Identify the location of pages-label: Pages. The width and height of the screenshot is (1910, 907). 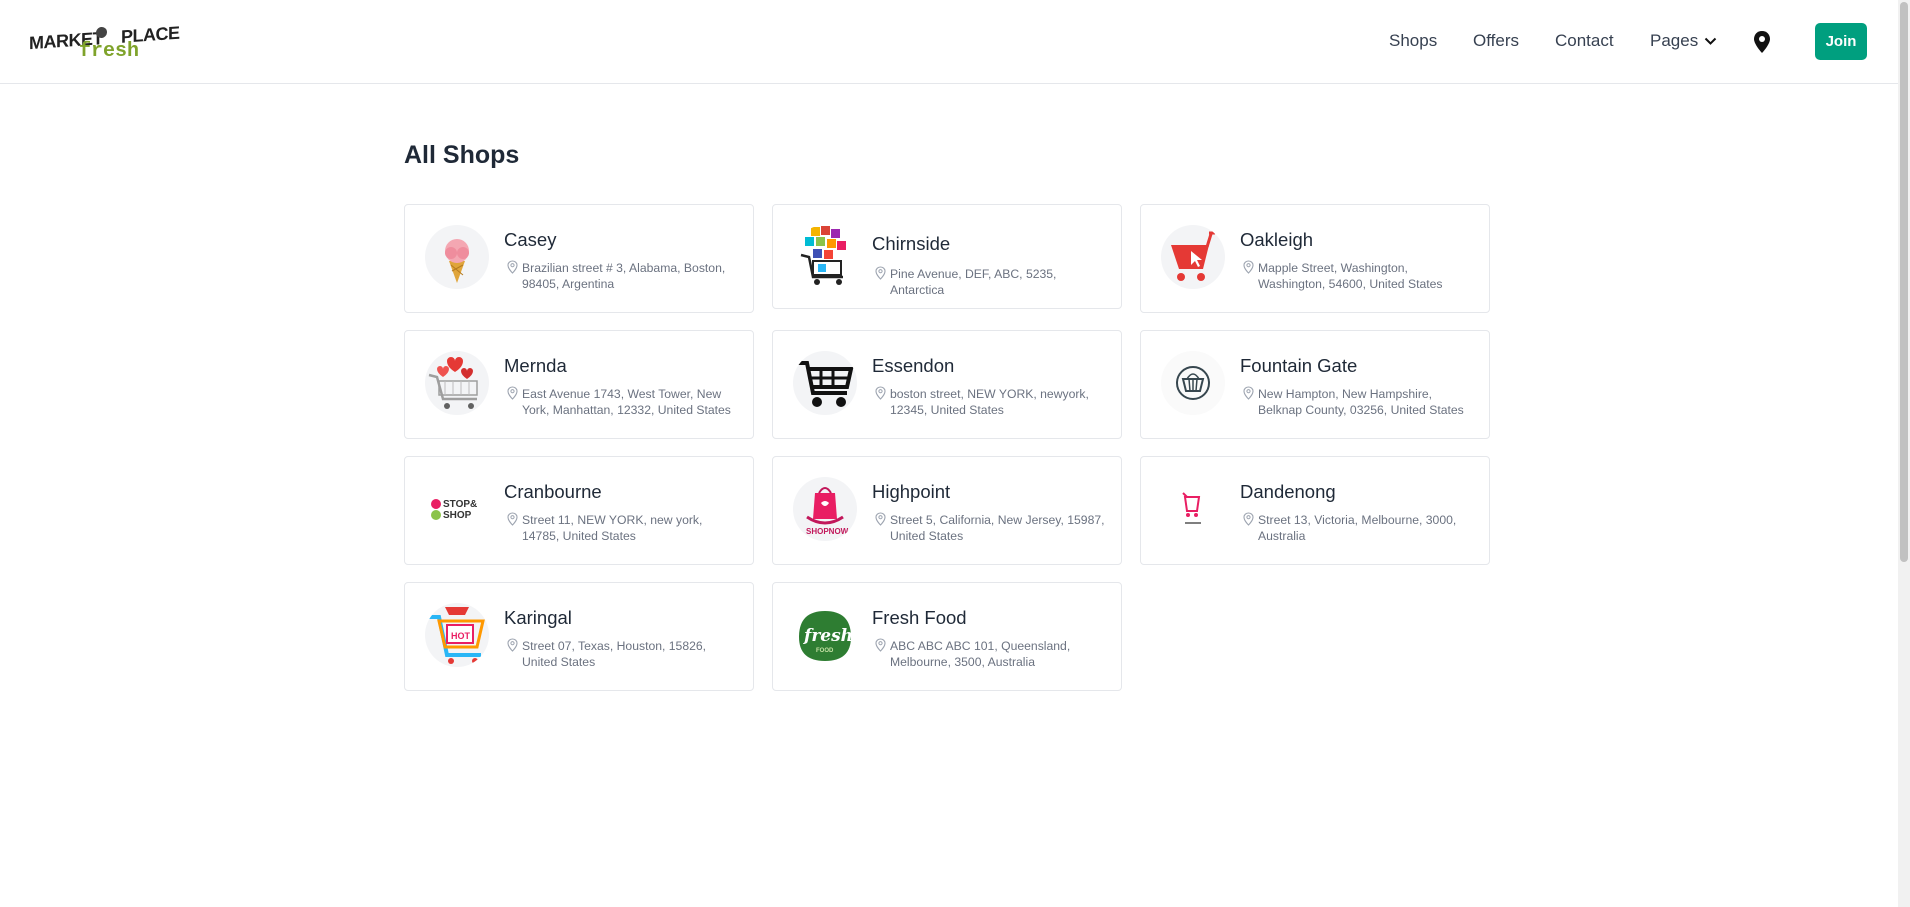
(1674, 40).